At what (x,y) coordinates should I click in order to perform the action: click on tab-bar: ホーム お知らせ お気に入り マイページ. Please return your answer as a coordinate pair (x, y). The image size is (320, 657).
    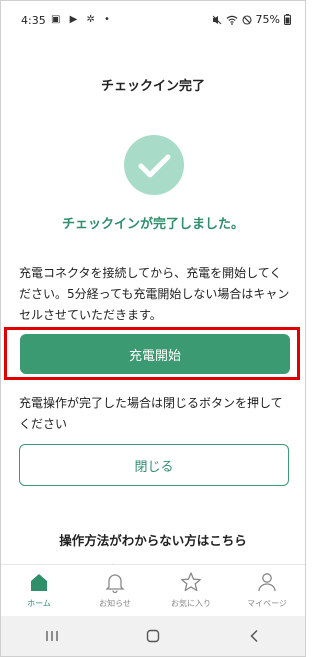
    Looking at the image, I should click on (153, 590).